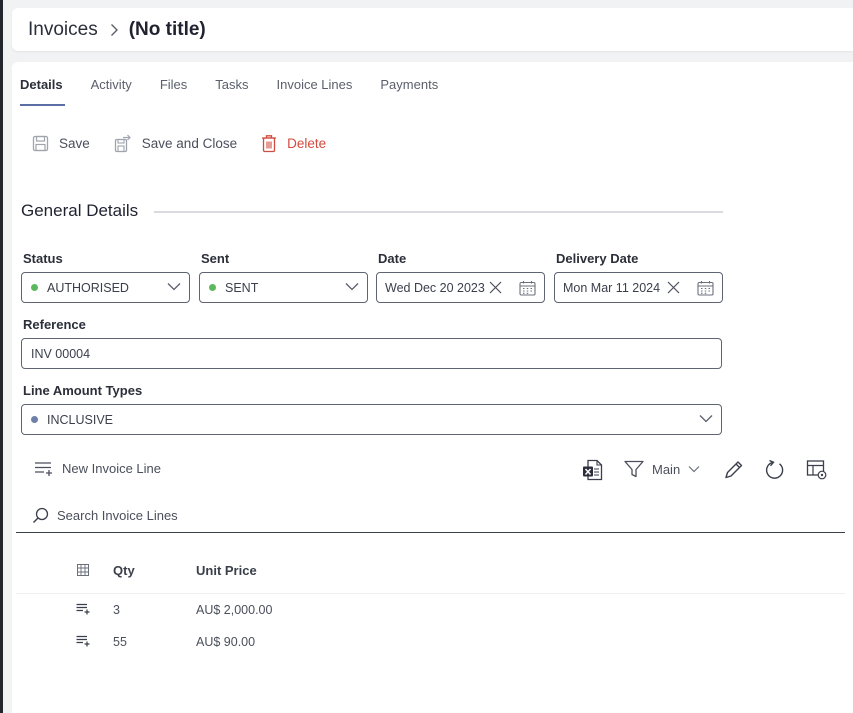 The height and width of the screenshot is (713, 853). Describe the element at coordinates (122, 143) in the screenshot. I see `save-close-icon` at that location.